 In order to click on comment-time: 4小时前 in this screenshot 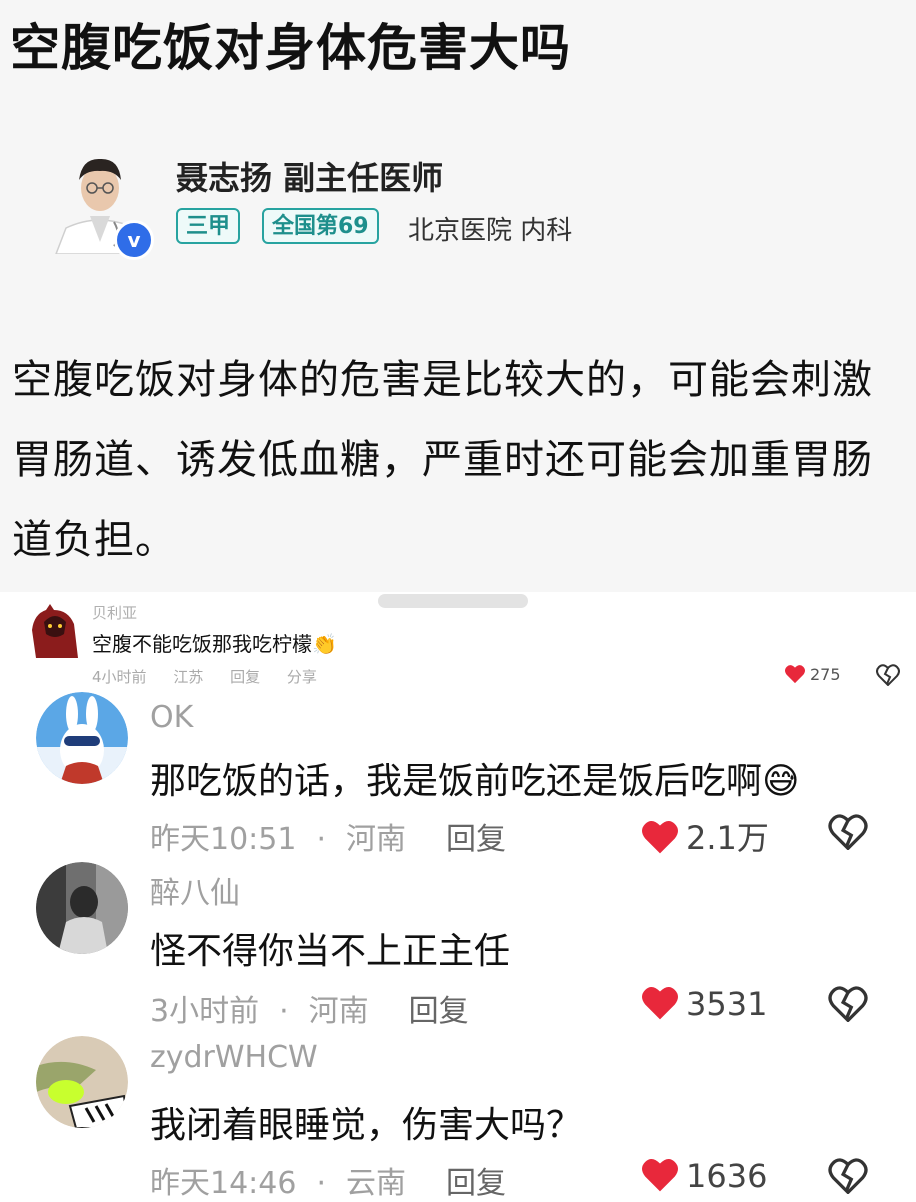, I will do `click(119, 677)`.